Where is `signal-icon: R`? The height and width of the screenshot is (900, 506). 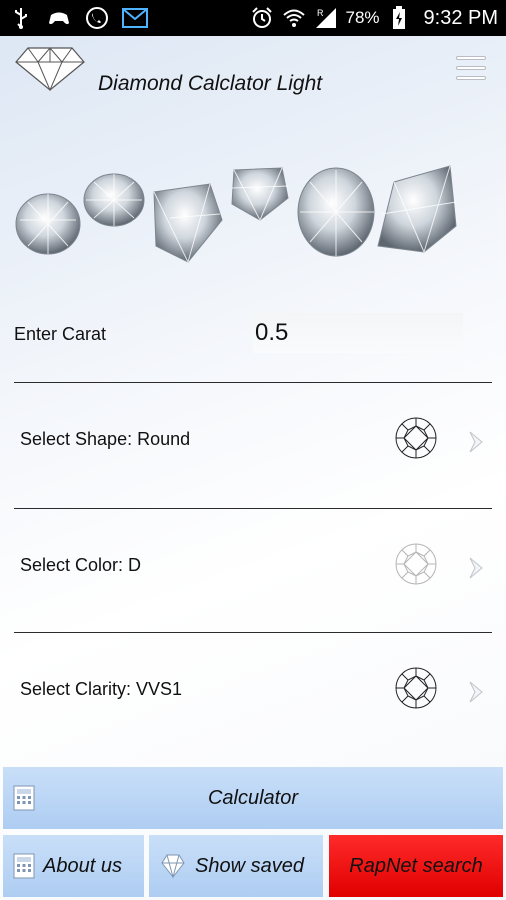
signal-icon: R is located at coordinates (326, 18).